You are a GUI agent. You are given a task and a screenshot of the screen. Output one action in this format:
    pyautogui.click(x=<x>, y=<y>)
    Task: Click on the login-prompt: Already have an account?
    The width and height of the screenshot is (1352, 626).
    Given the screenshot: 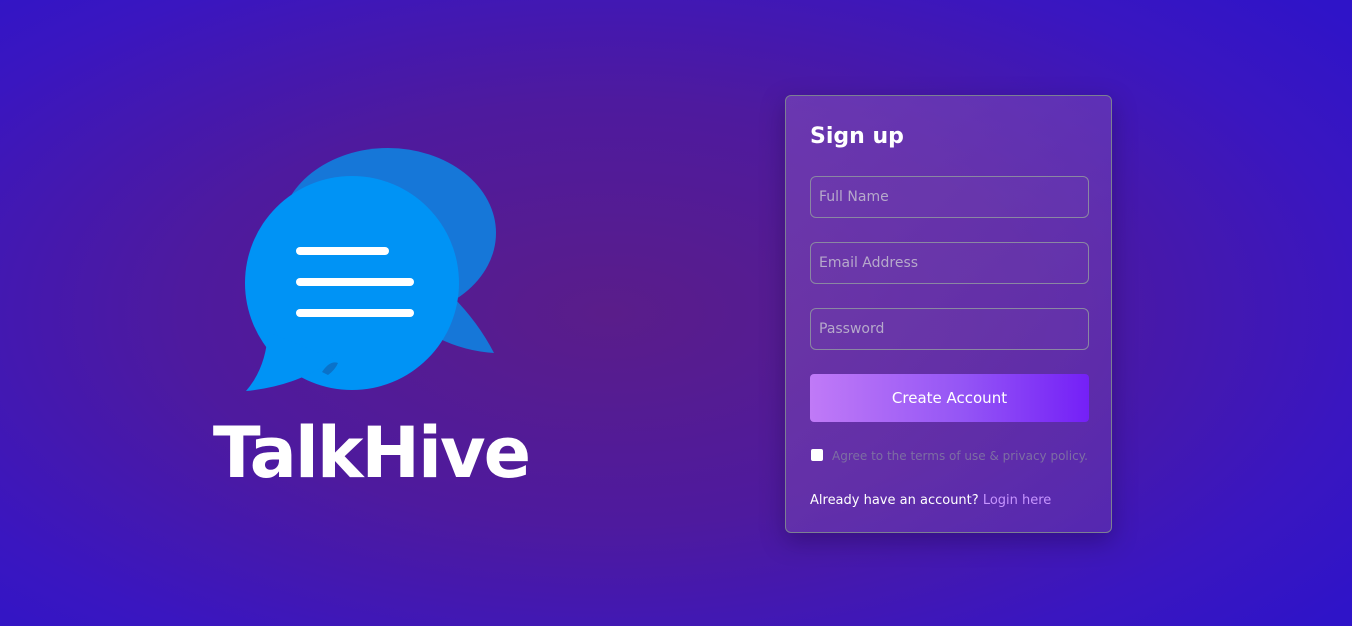 What is the action you would take?
    pyautogui.click(x=894, y=500)
    